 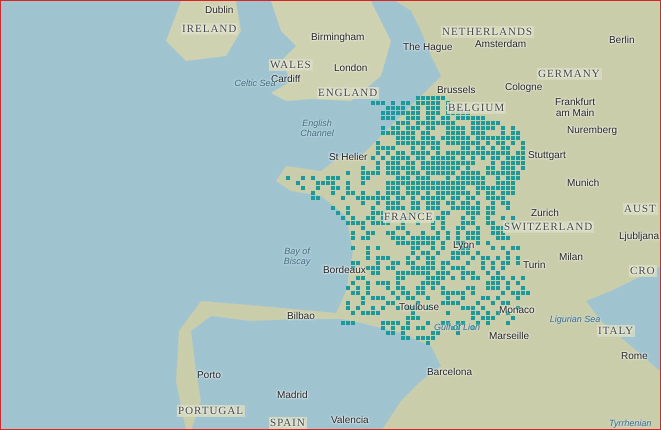 I want to click on place-label: FRANCE, so click(x=408, y=217).